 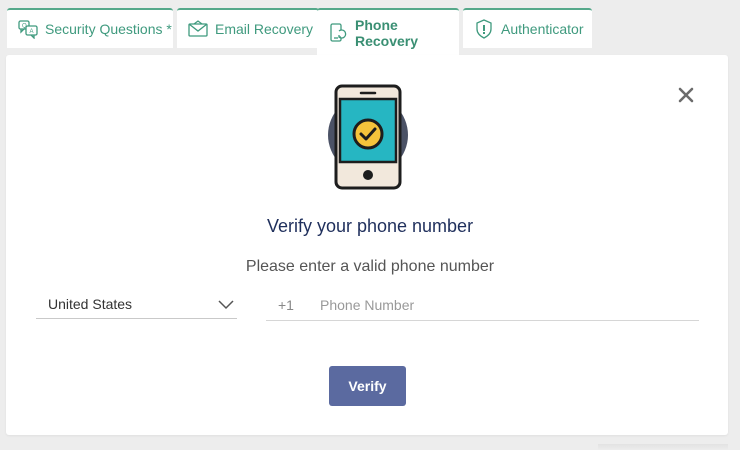 I want to click on svg-text: A, so click(x=32, y=32).